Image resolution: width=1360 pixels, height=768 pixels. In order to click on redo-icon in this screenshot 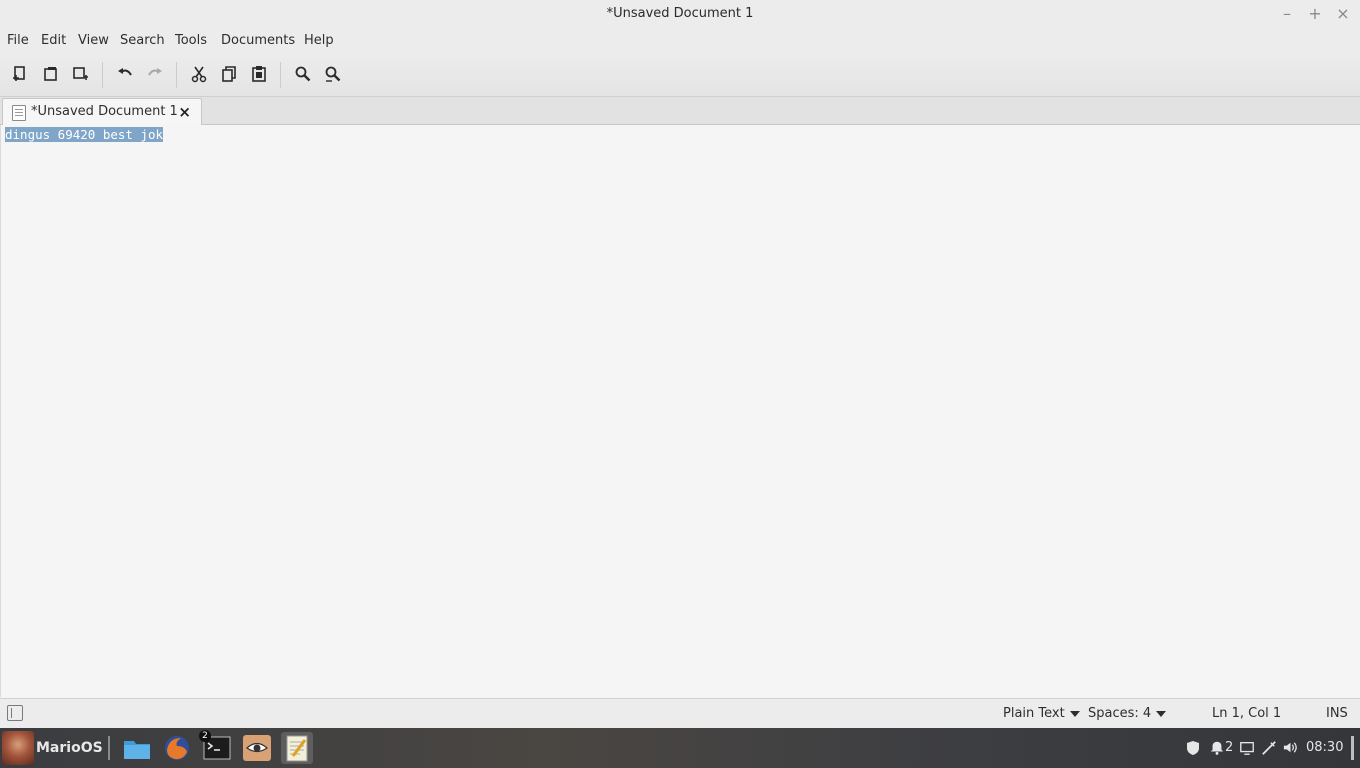, I will do `click(155, 72)`.